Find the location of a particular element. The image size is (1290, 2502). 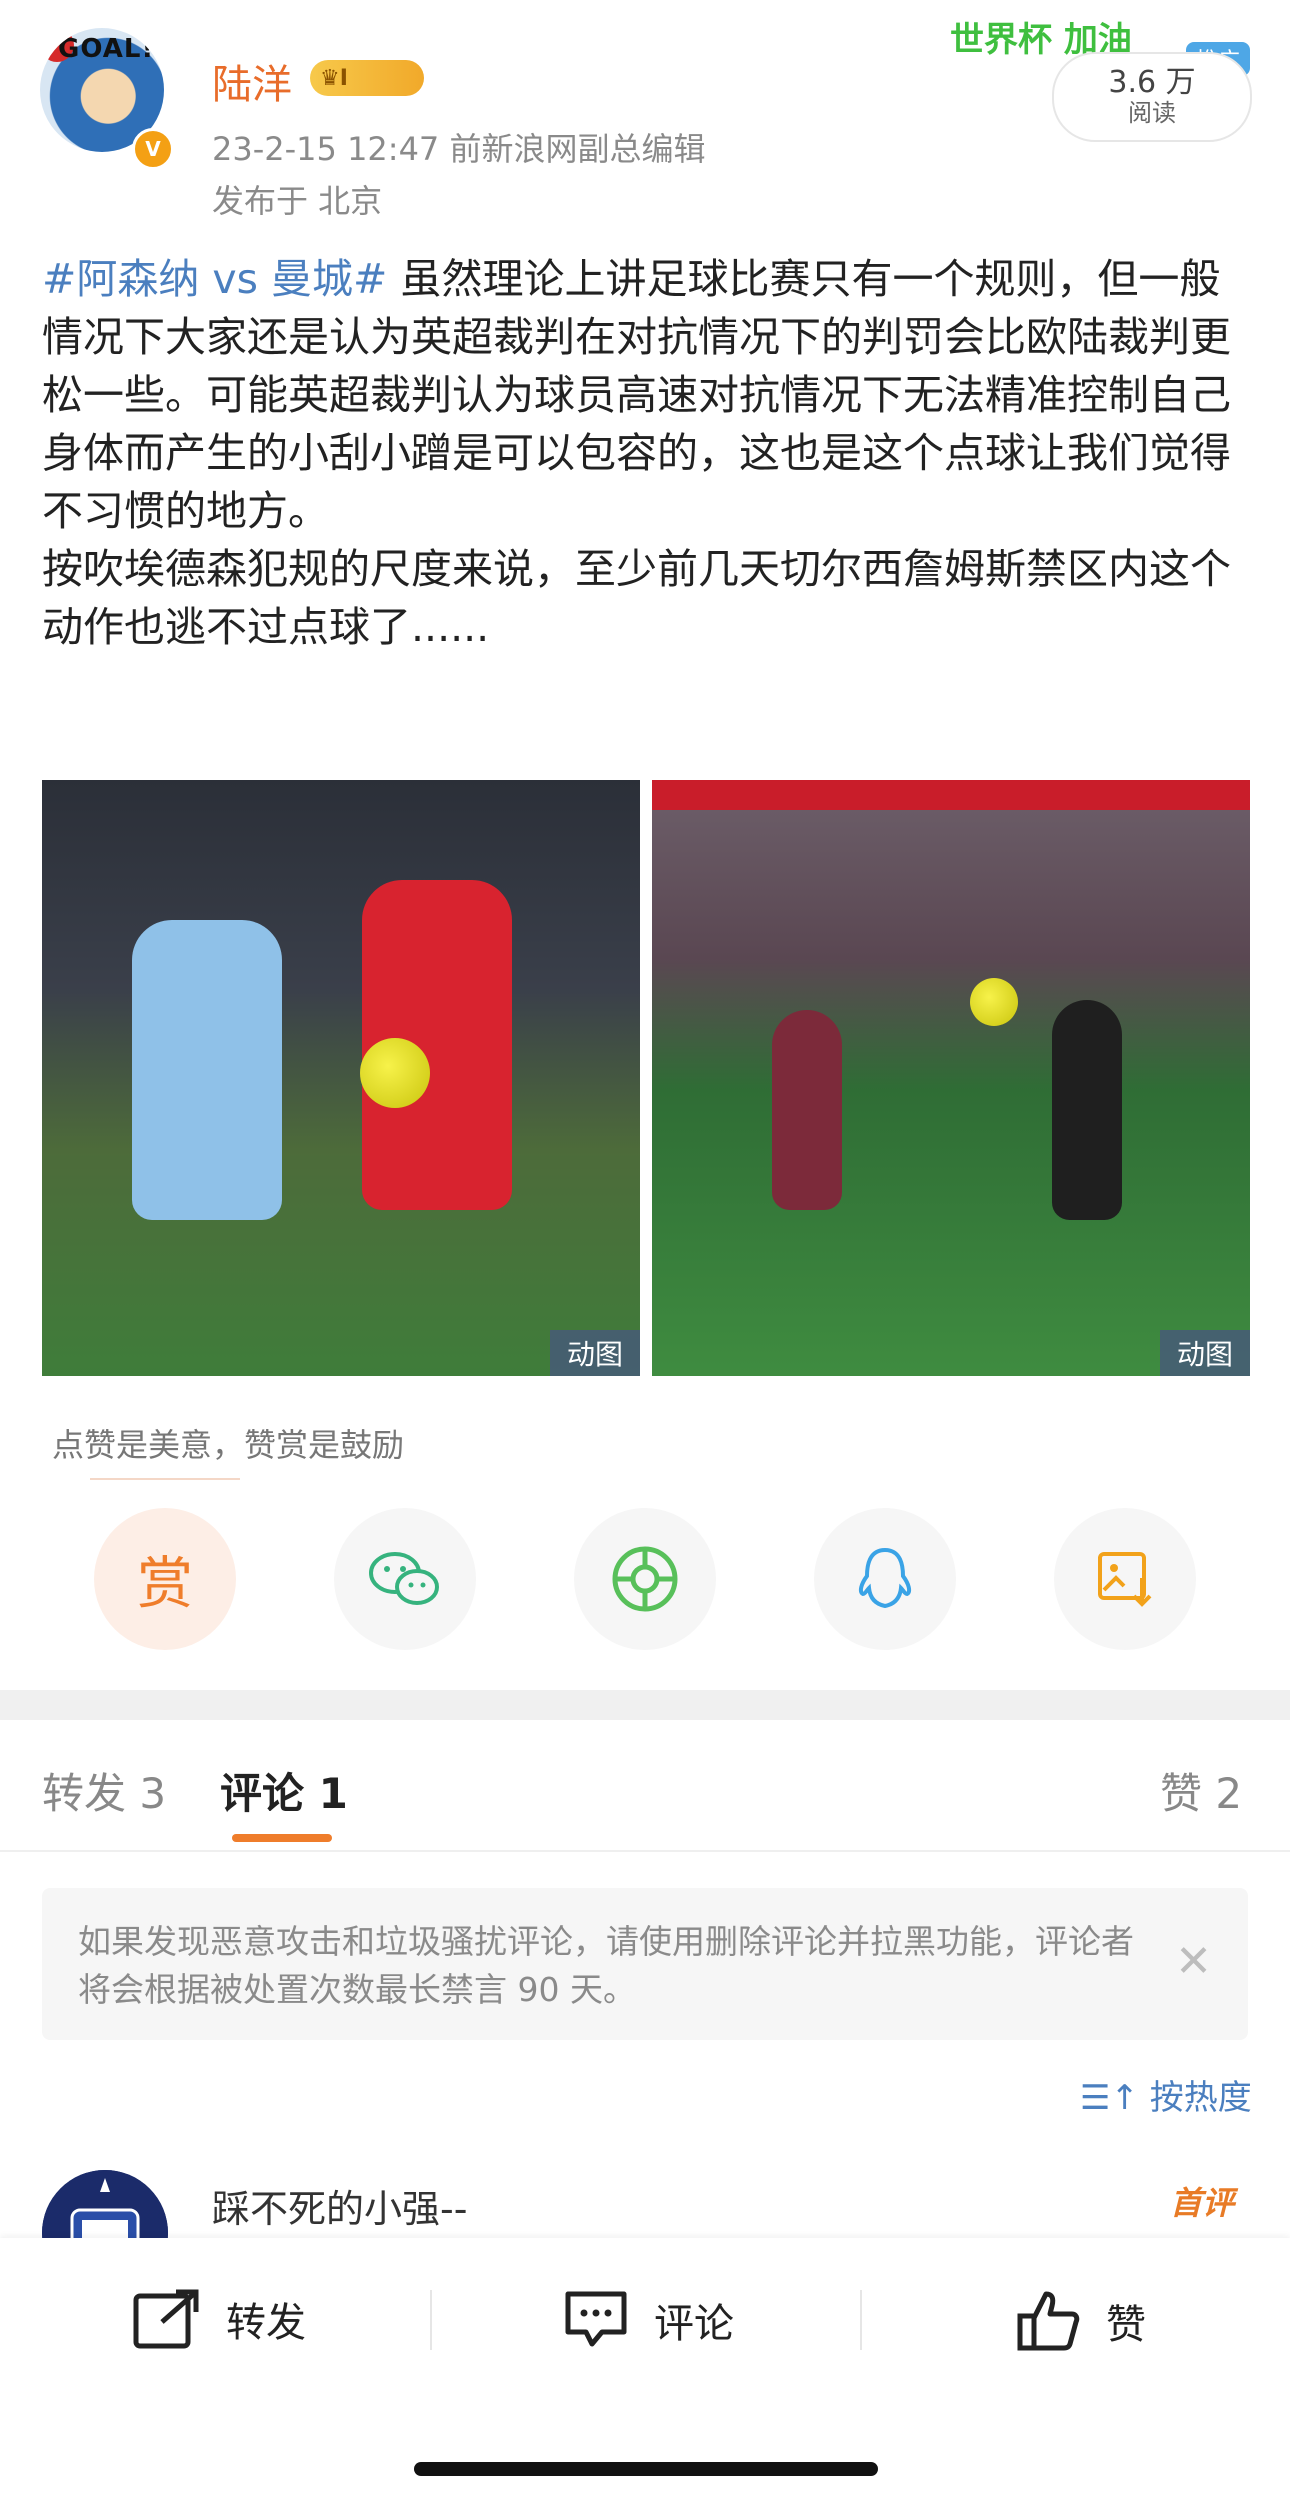

like-label: 赞 is located at coordinates (1126, 2325).